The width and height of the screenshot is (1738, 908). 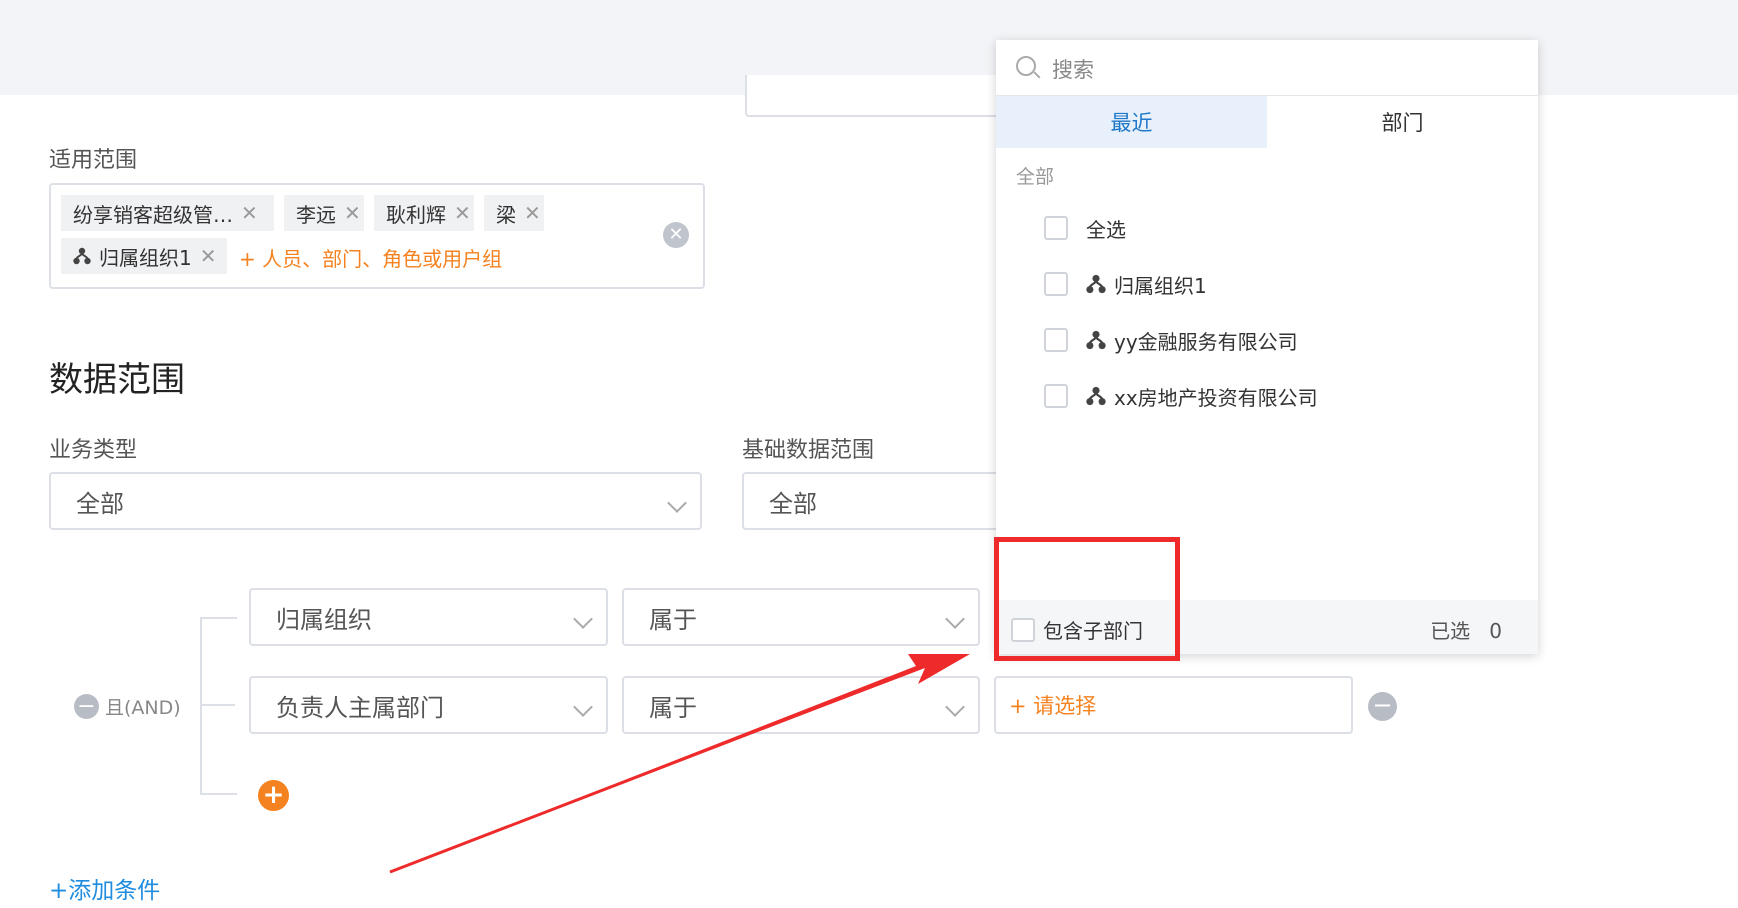 What do you see at coordinates (660, 768) in the screenshot?
I see `annotation-arrow-line` at bounding box center [660, 768].